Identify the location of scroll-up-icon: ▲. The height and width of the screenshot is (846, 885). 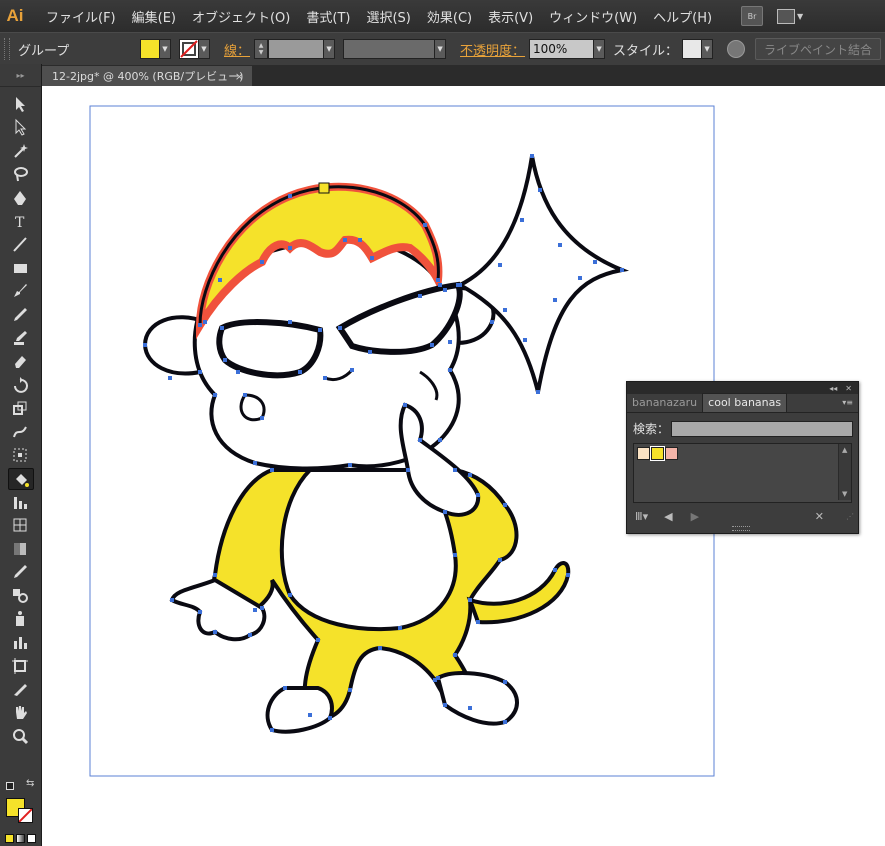
(844, 450).